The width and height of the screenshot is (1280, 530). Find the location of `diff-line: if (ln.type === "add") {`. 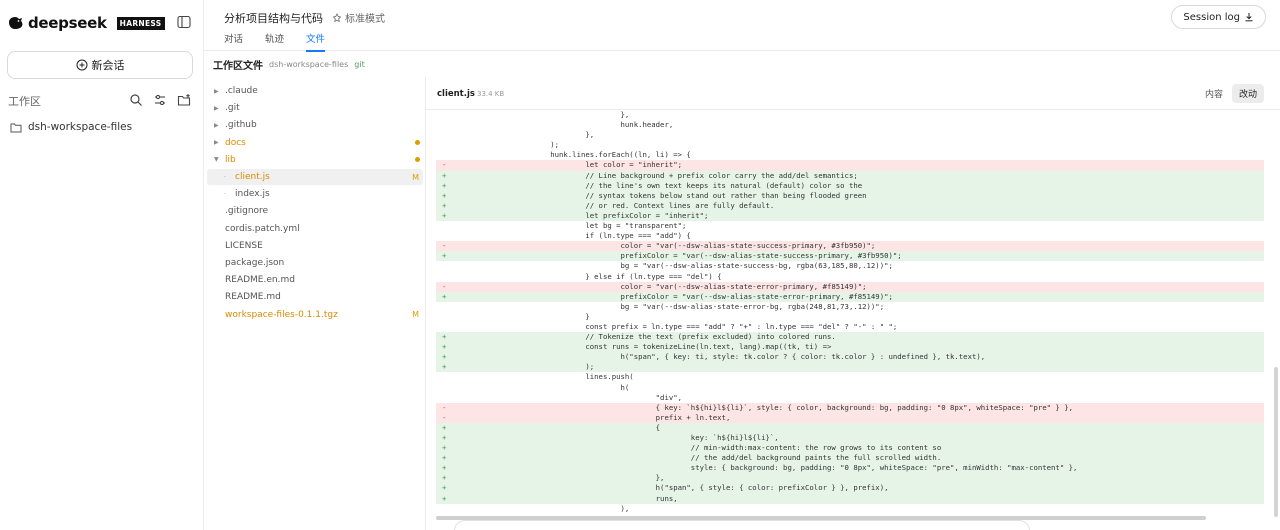

diff-line: if (ln.type === "add") { is located at coordinates (850, 236).